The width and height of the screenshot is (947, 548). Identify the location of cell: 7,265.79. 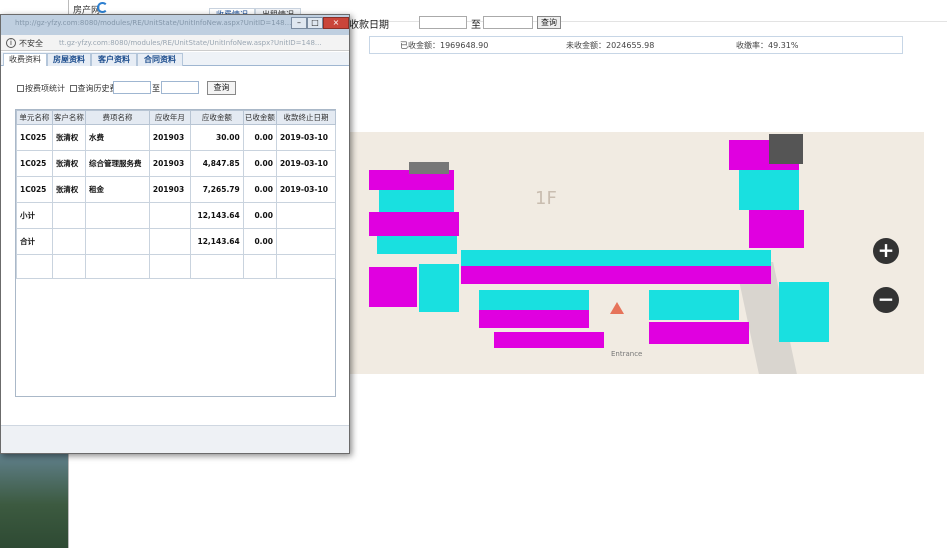
(216, 189).